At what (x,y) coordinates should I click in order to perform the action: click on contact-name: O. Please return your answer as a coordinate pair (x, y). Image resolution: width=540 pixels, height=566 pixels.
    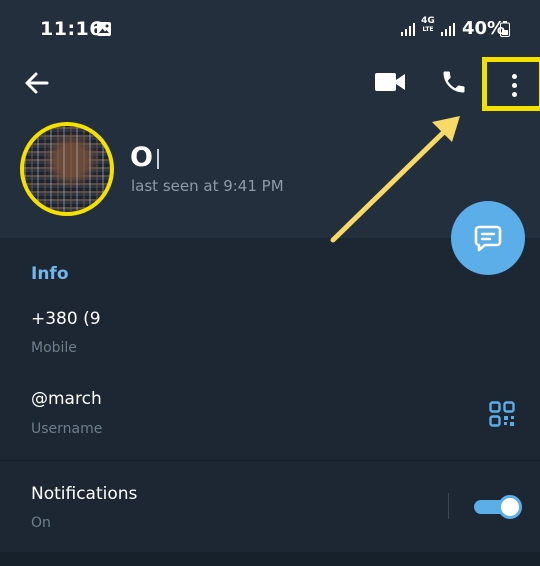
    Looking at the image, I should click on (141, 157).